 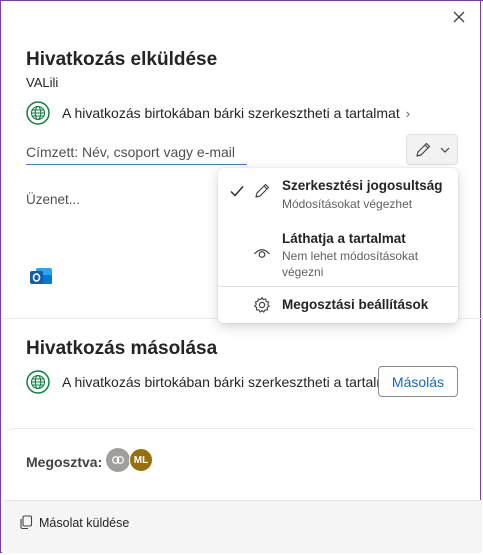 What do you see at coordinates (42, 82) in the screenshot?
I see `shared-item-name: VALili` at bounding box center [42, 82].